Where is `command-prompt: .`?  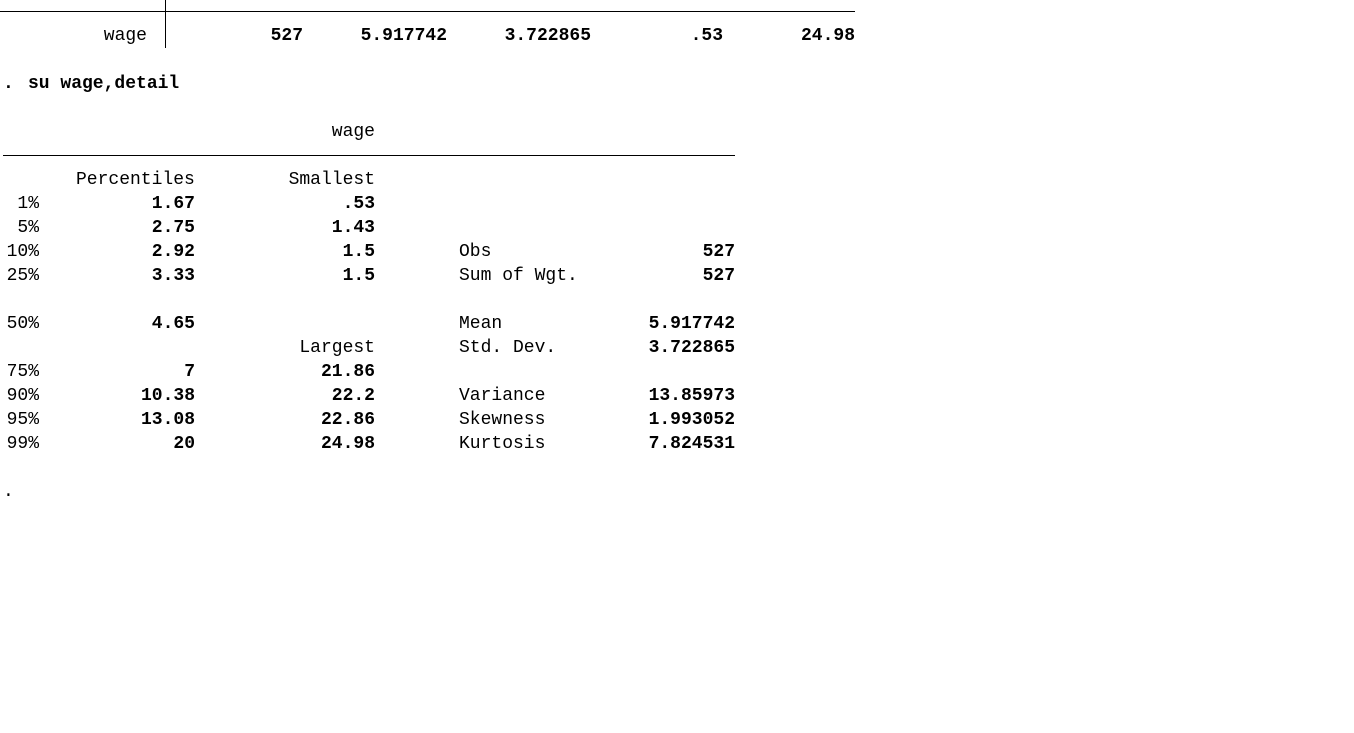
command-prompt: . is located at coordinates (8, 492).